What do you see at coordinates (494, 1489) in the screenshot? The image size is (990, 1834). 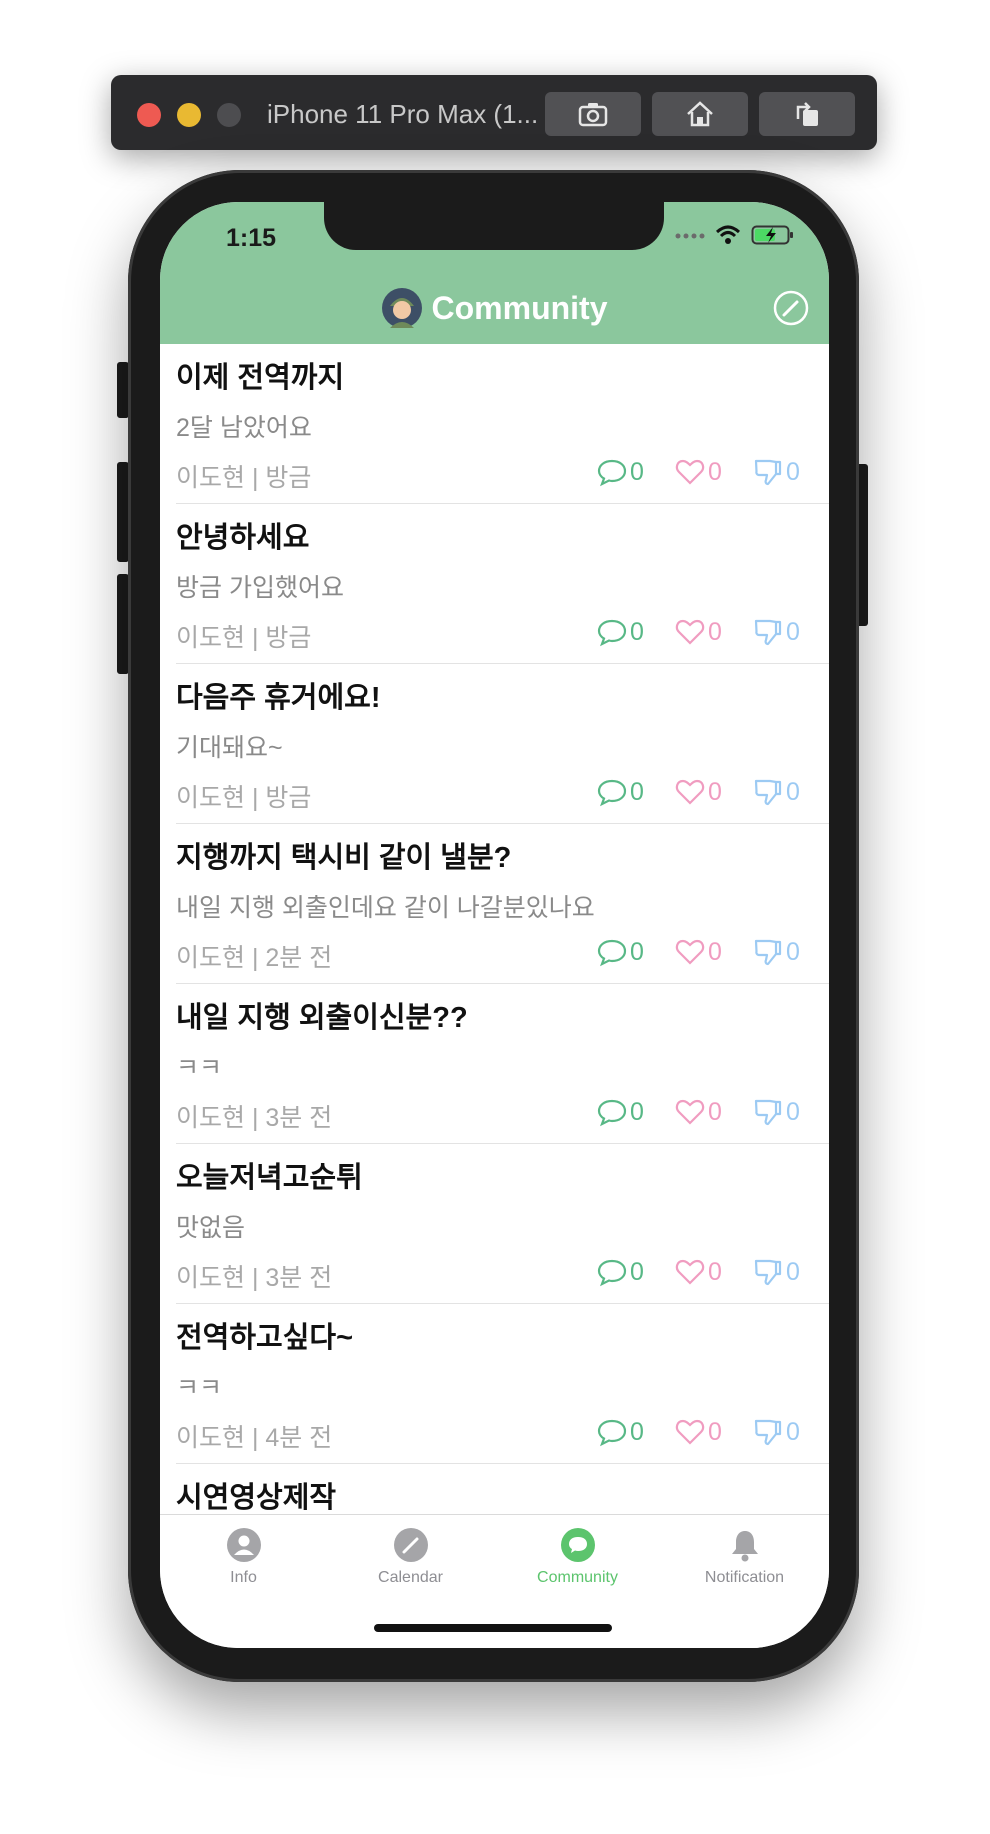 I see `list-item: 시연영상제작` at bounding box center [494, 1489].